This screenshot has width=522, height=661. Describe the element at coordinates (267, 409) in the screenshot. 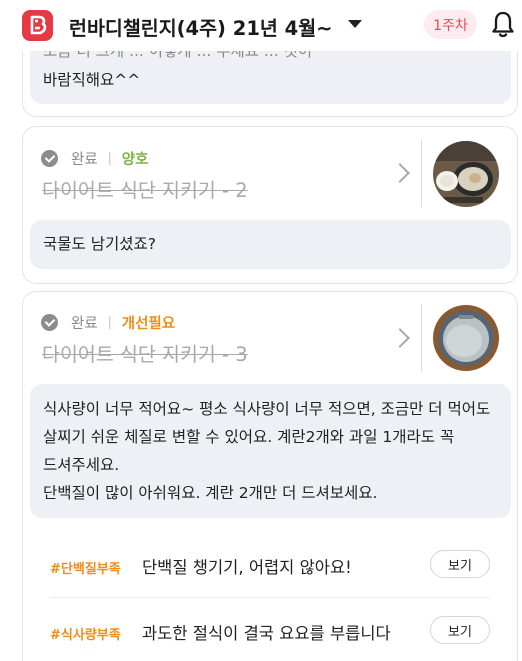

I see `comment-line: 식사량이 너무 적어요~ 평소 식사량이 너무 적으면, 조금만 더 먹어도` at that location.